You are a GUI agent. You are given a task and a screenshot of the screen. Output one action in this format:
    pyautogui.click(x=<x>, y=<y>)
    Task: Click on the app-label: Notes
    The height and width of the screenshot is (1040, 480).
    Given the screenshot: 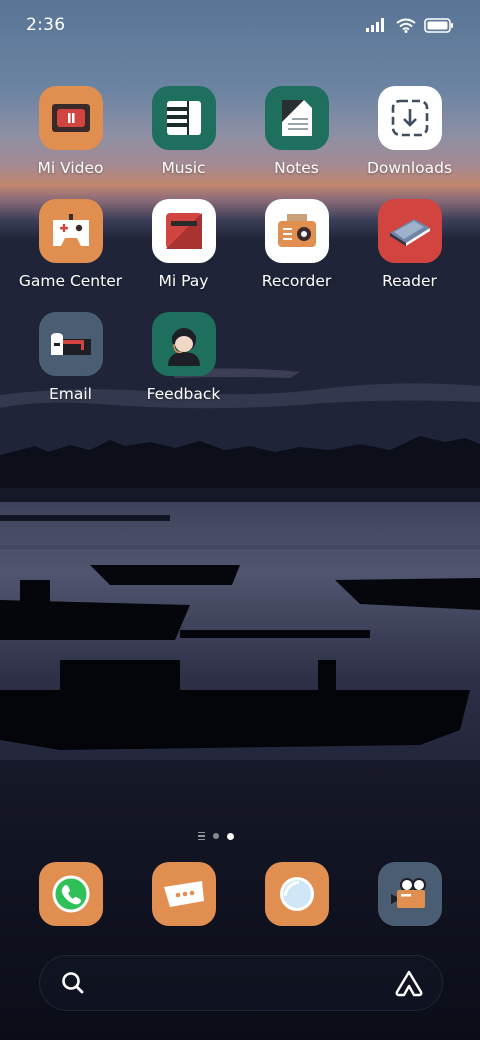 What is the action you would take?
    pyautogui.click(x=296, y=168)
    